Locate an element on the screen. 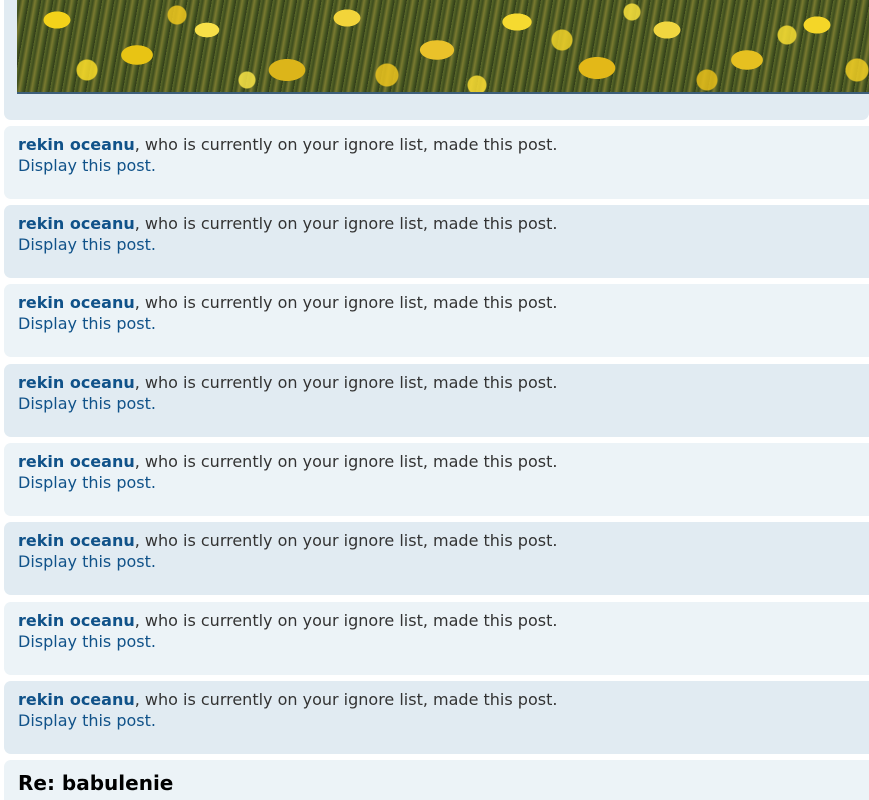 The width and height of the screenshot is (869, 800). next-post: Re: babulenie is located at coordinates (436, 780).